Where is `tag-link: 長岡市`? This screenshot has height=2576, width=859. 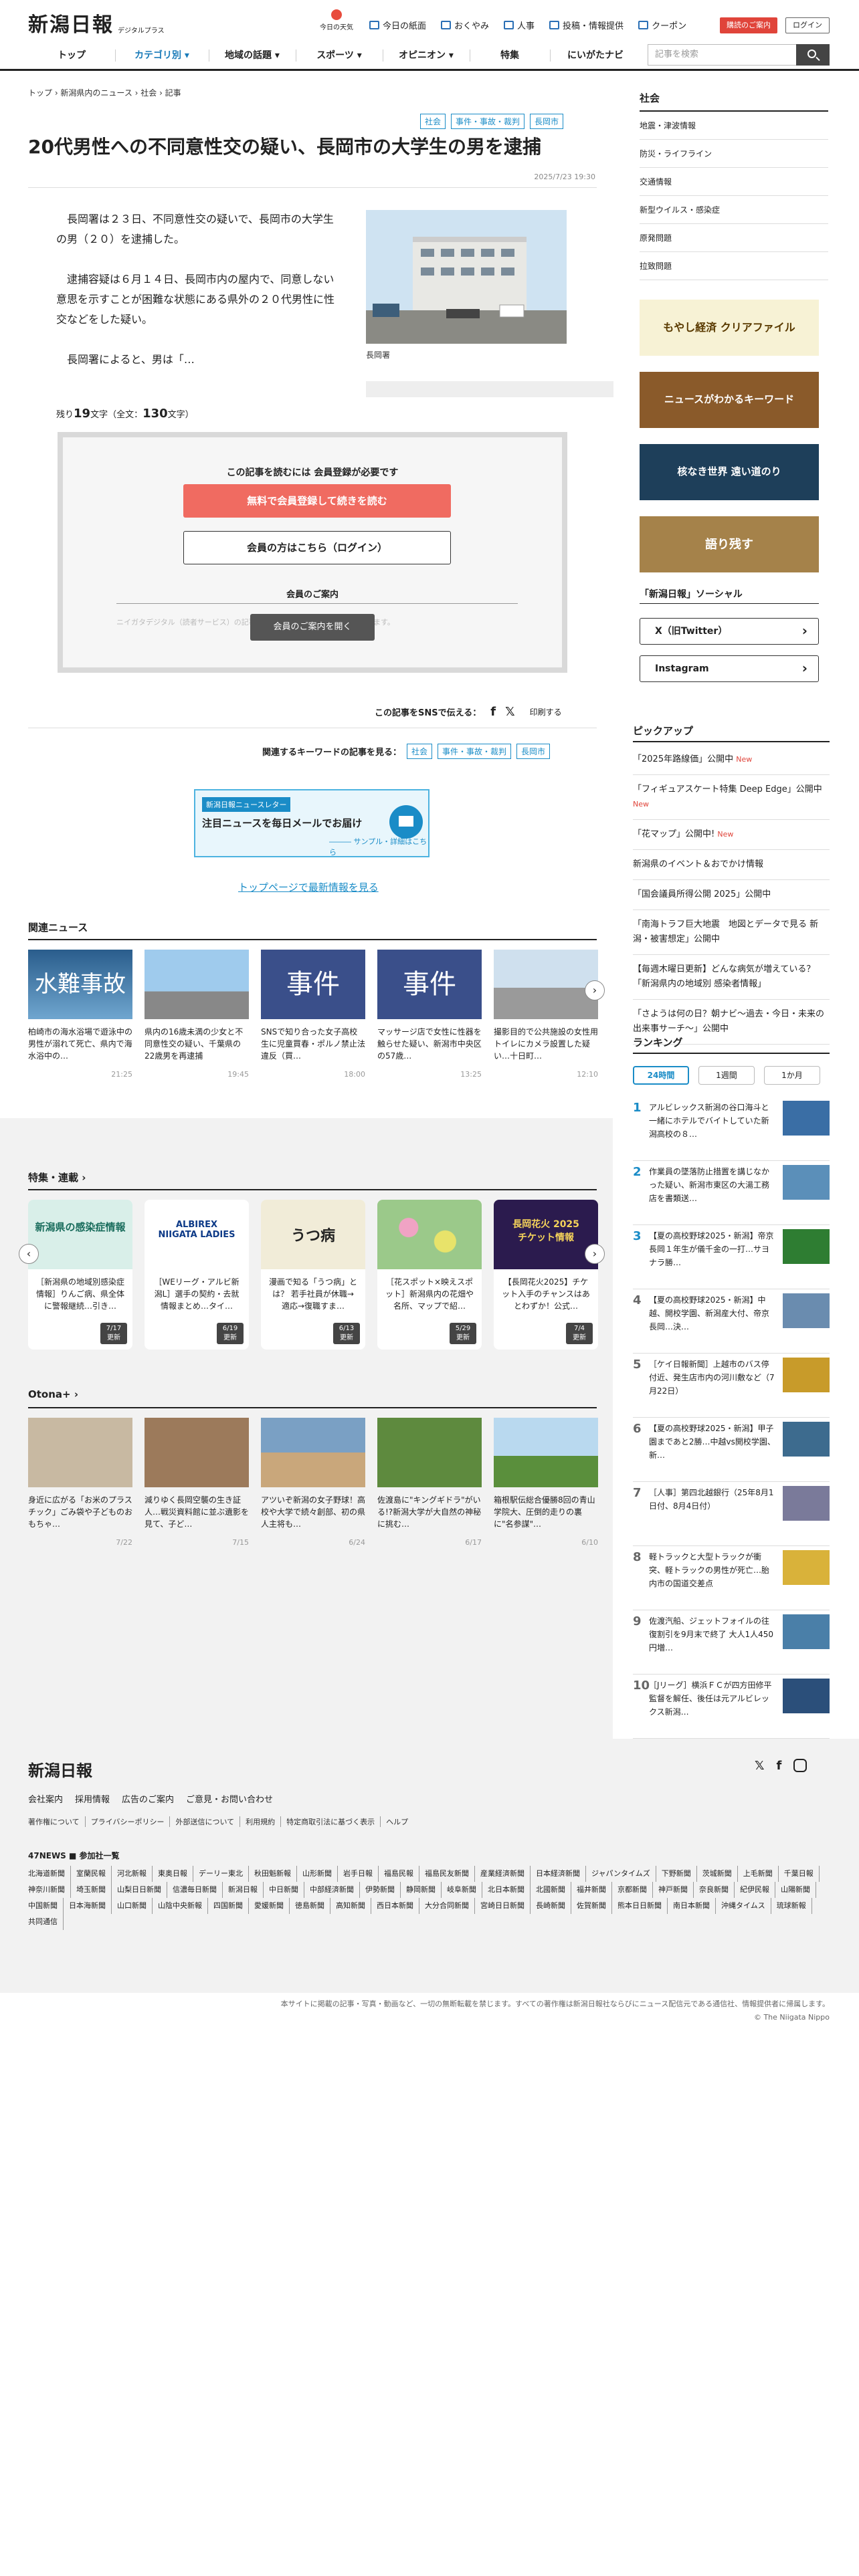
tag-link: 長岡市 is located at coordinates (547, 121).